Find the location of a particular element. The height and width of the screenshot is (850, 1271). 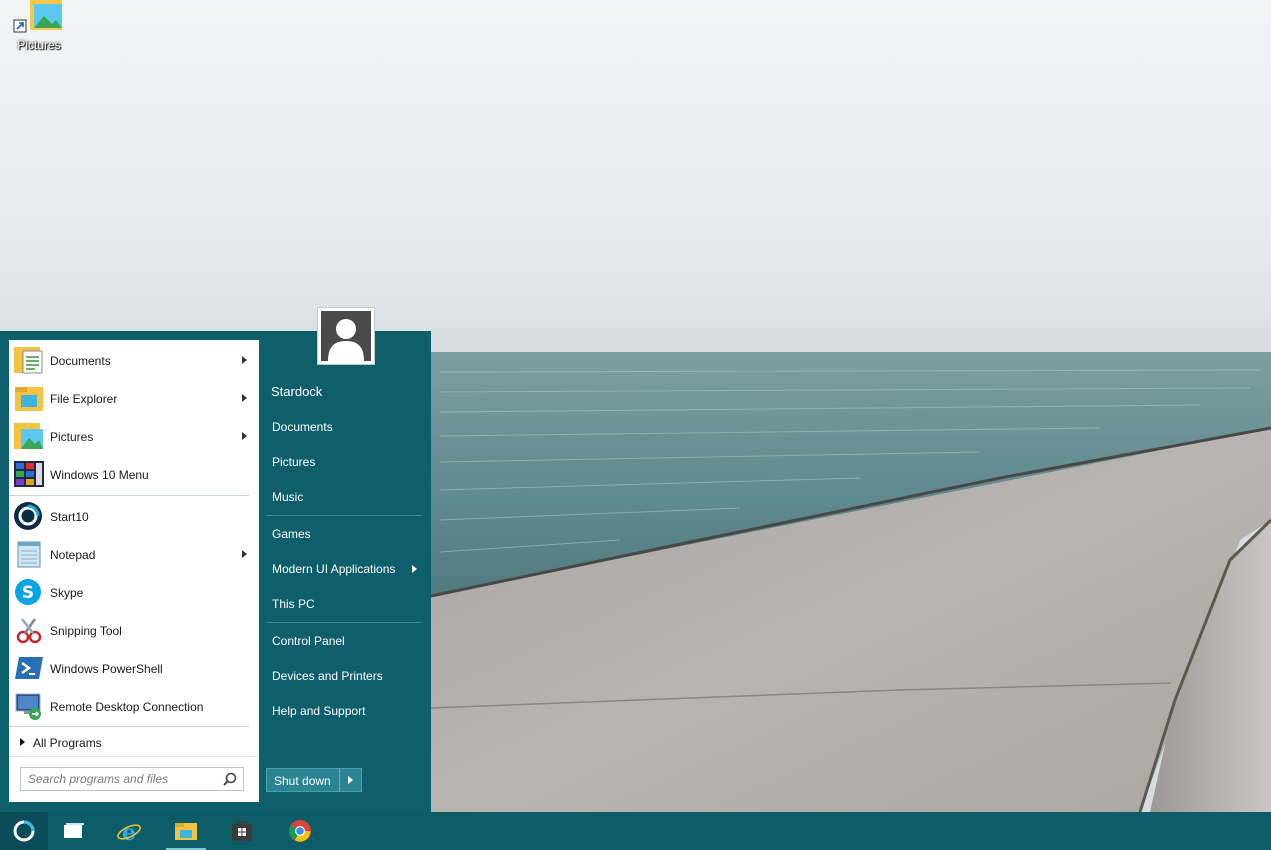

program-item-skype: S Skype is located at coordinates (134, 592).